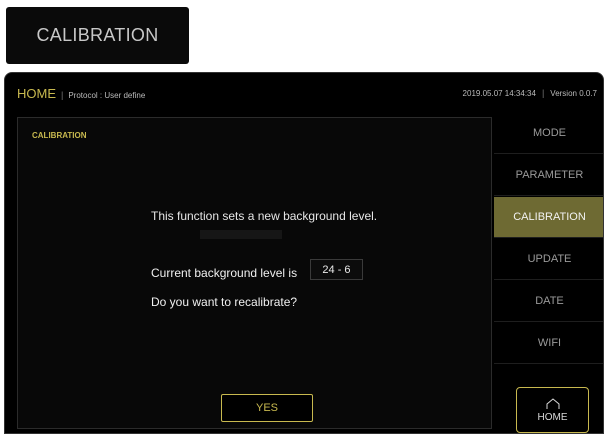 This screenshot has width=604, height=434. I want to click on home-icon, so click(552, 403).